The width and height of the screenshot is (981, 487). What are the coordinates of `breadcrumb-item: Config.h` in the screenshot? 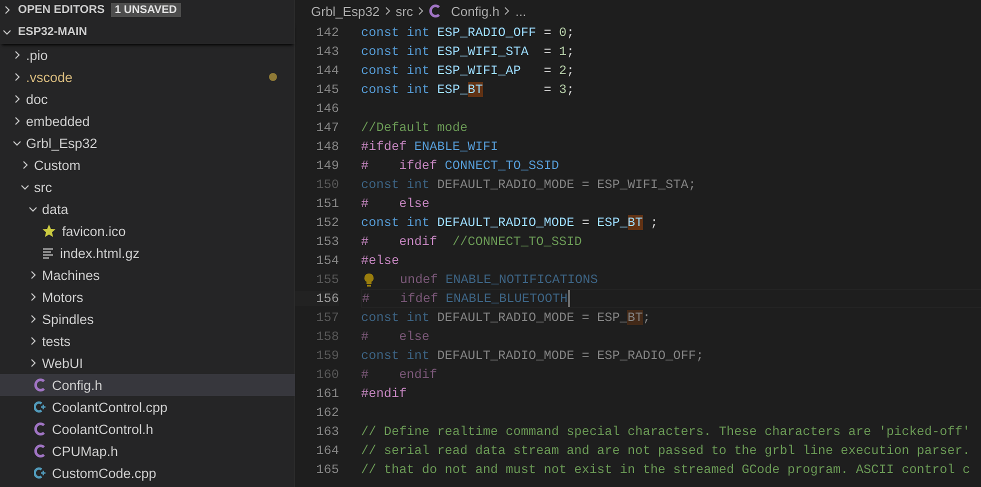 It's located at (475, 11).